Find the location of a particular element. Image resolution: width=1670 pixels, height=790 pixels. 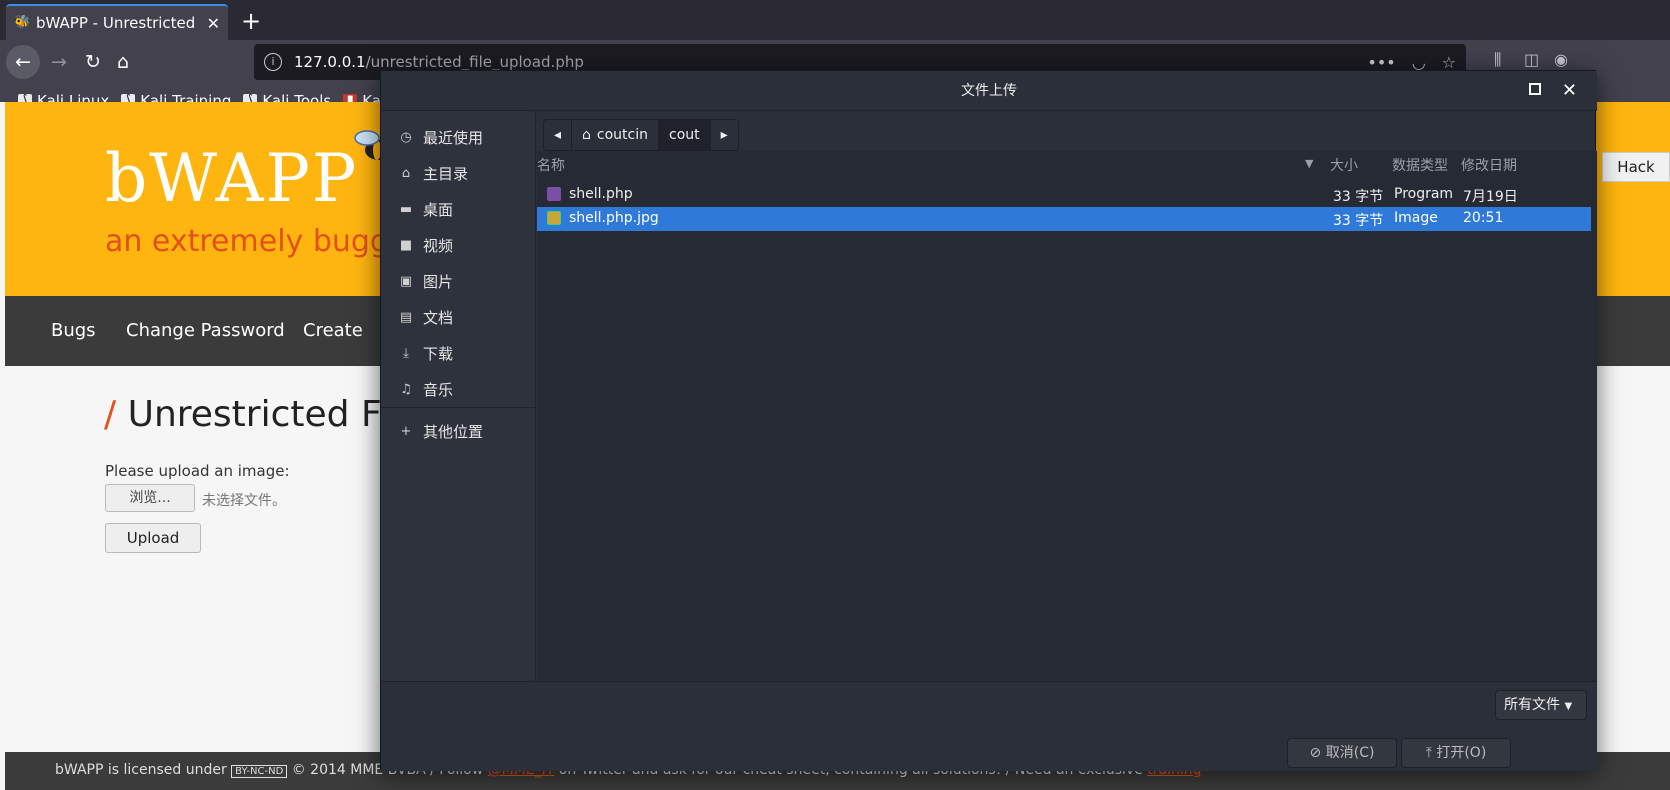

dialog-title: 文件上传 is located at coordinates (989, 91).